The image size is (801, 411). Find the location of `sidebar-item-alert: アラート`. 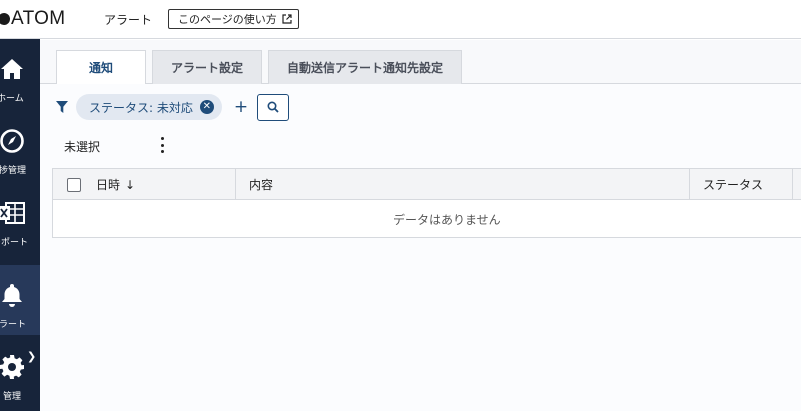

sidebar-item-alert: アラート is located at coordinates (20, 300).